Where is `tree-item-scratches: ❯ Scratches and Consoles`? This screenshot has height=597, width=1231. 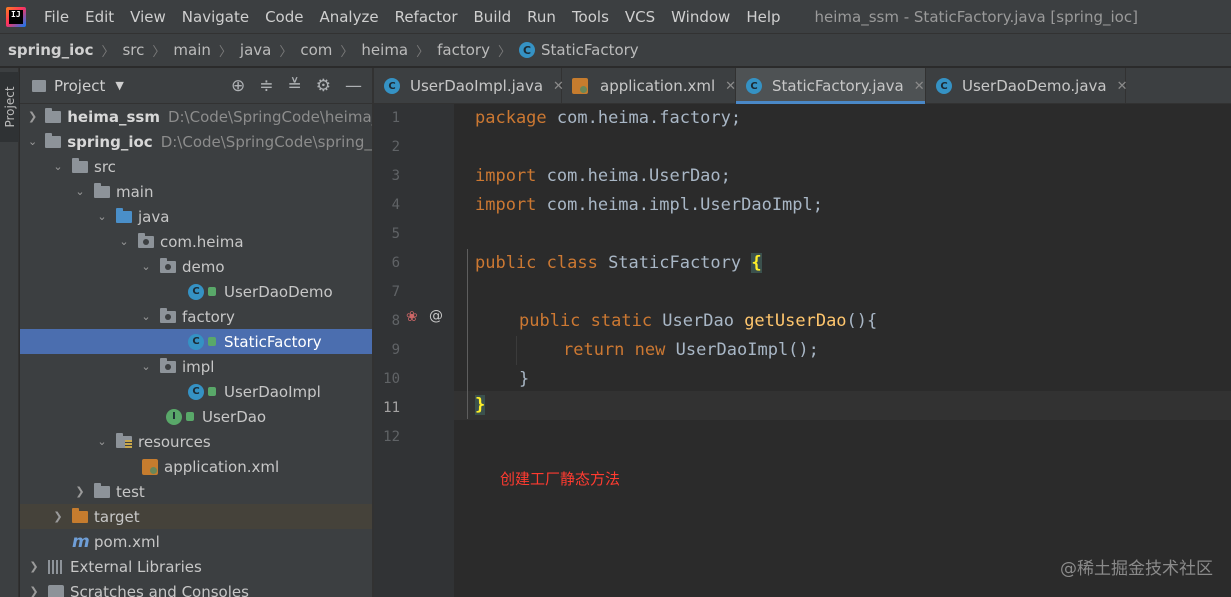 tree-item-scratches: ❯ Scratches and Consoles is located at coordinates (196, 588).